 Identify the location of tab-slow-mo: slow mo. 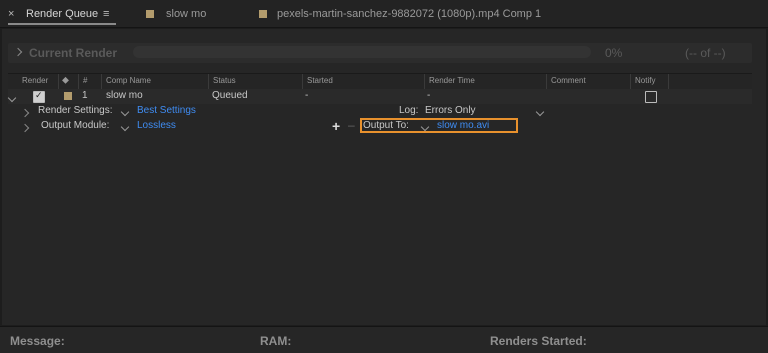
(176, 13).